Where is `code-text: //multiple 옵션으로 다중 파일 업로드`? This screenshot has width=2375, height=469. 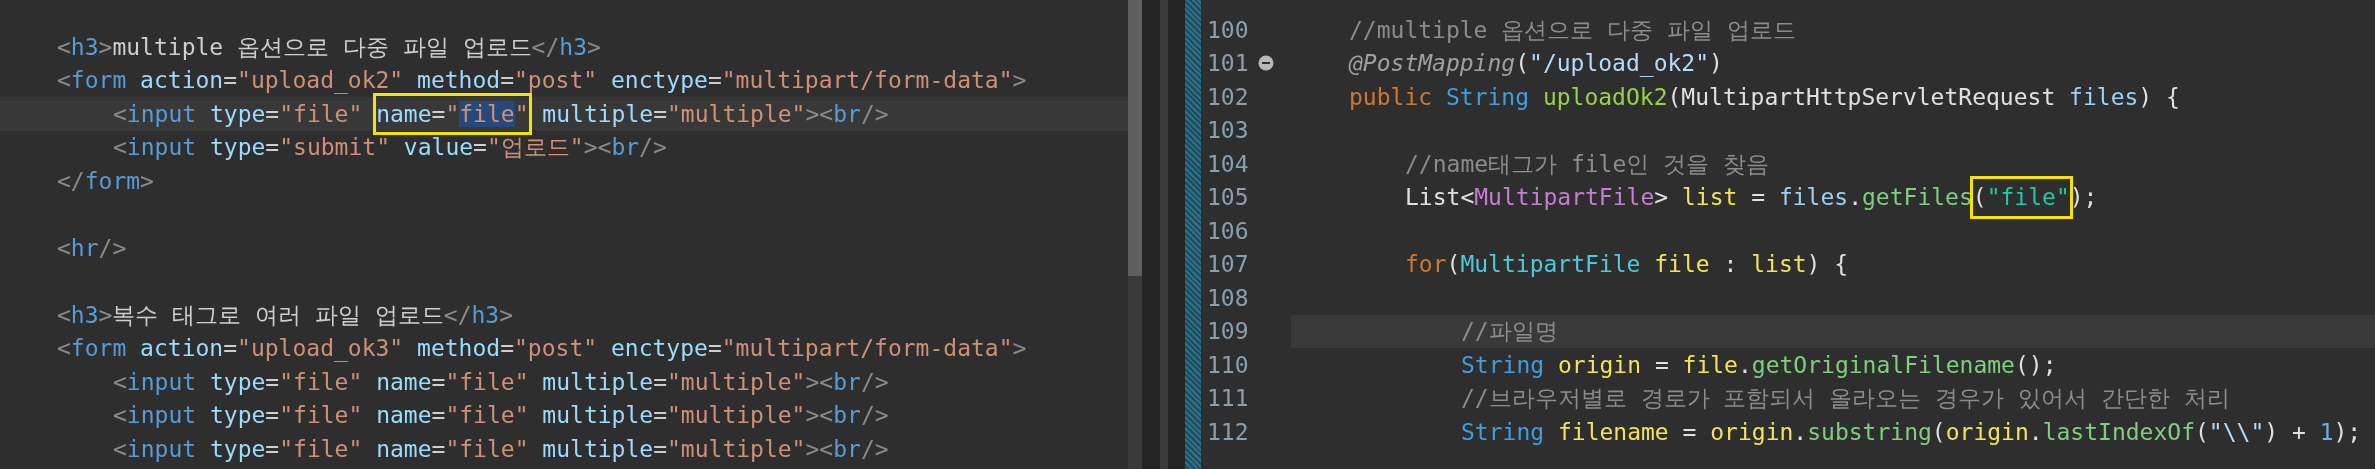 code-text: //multiple 옵션으로 다중 파일 업로드 is located at coordinates (1572, 30).